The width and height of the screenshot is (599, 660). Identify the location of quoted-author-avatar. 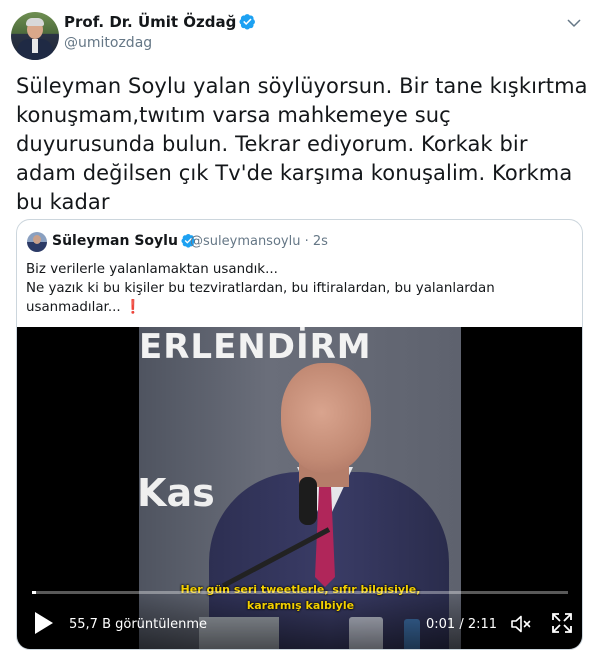
(37, 242).